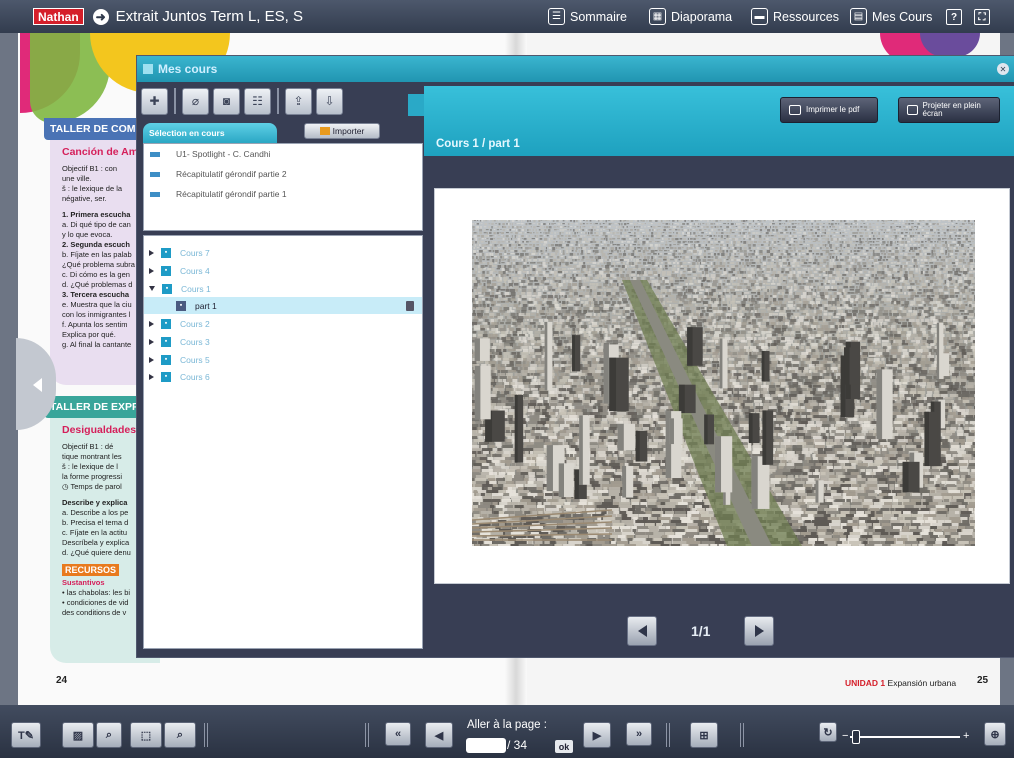 The height and width of the screenshot is (758, 1014). I want to click on attach-icon: ⌀, so click(195, 101).